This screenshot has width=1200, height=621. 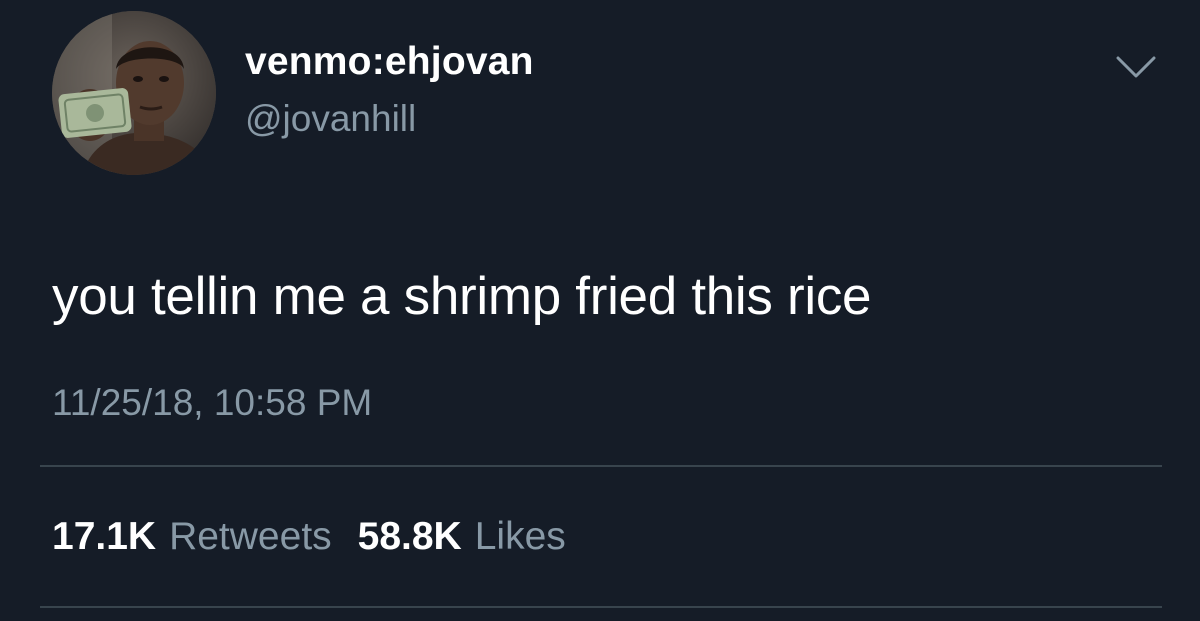 I want to click on avatar, so click(x=134, y=93).